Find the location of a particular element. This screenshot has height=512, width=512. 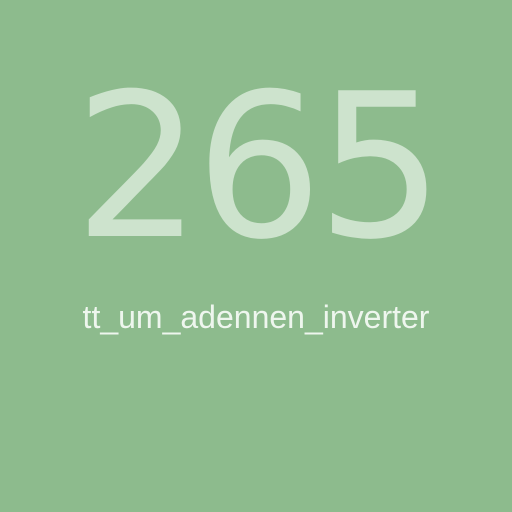

tile-caption: tt_um_adennen_inverter is located at coordinates (256, 317).